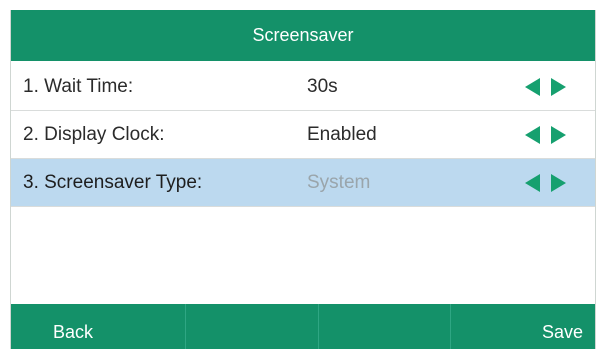 This screenshot has height=349, width=606. I want to click on title-bar: Screensaver, so click(303, 35).